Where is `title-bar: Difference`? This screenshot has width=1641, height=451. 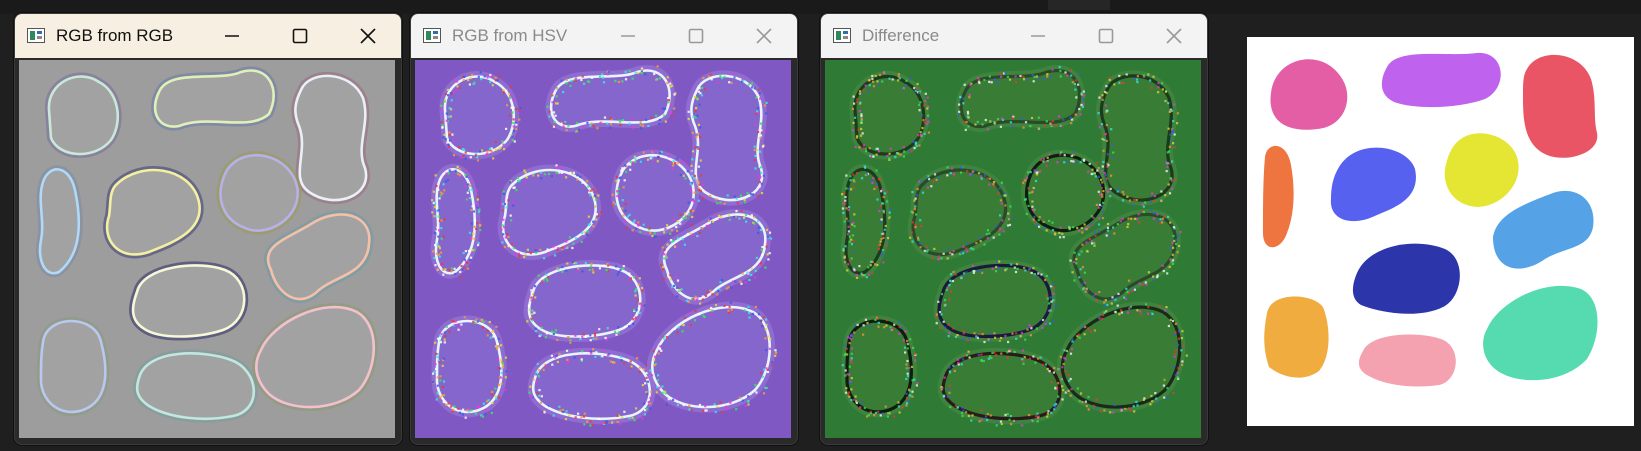 title-bar: Difference is located at coordinates (1014, 36).